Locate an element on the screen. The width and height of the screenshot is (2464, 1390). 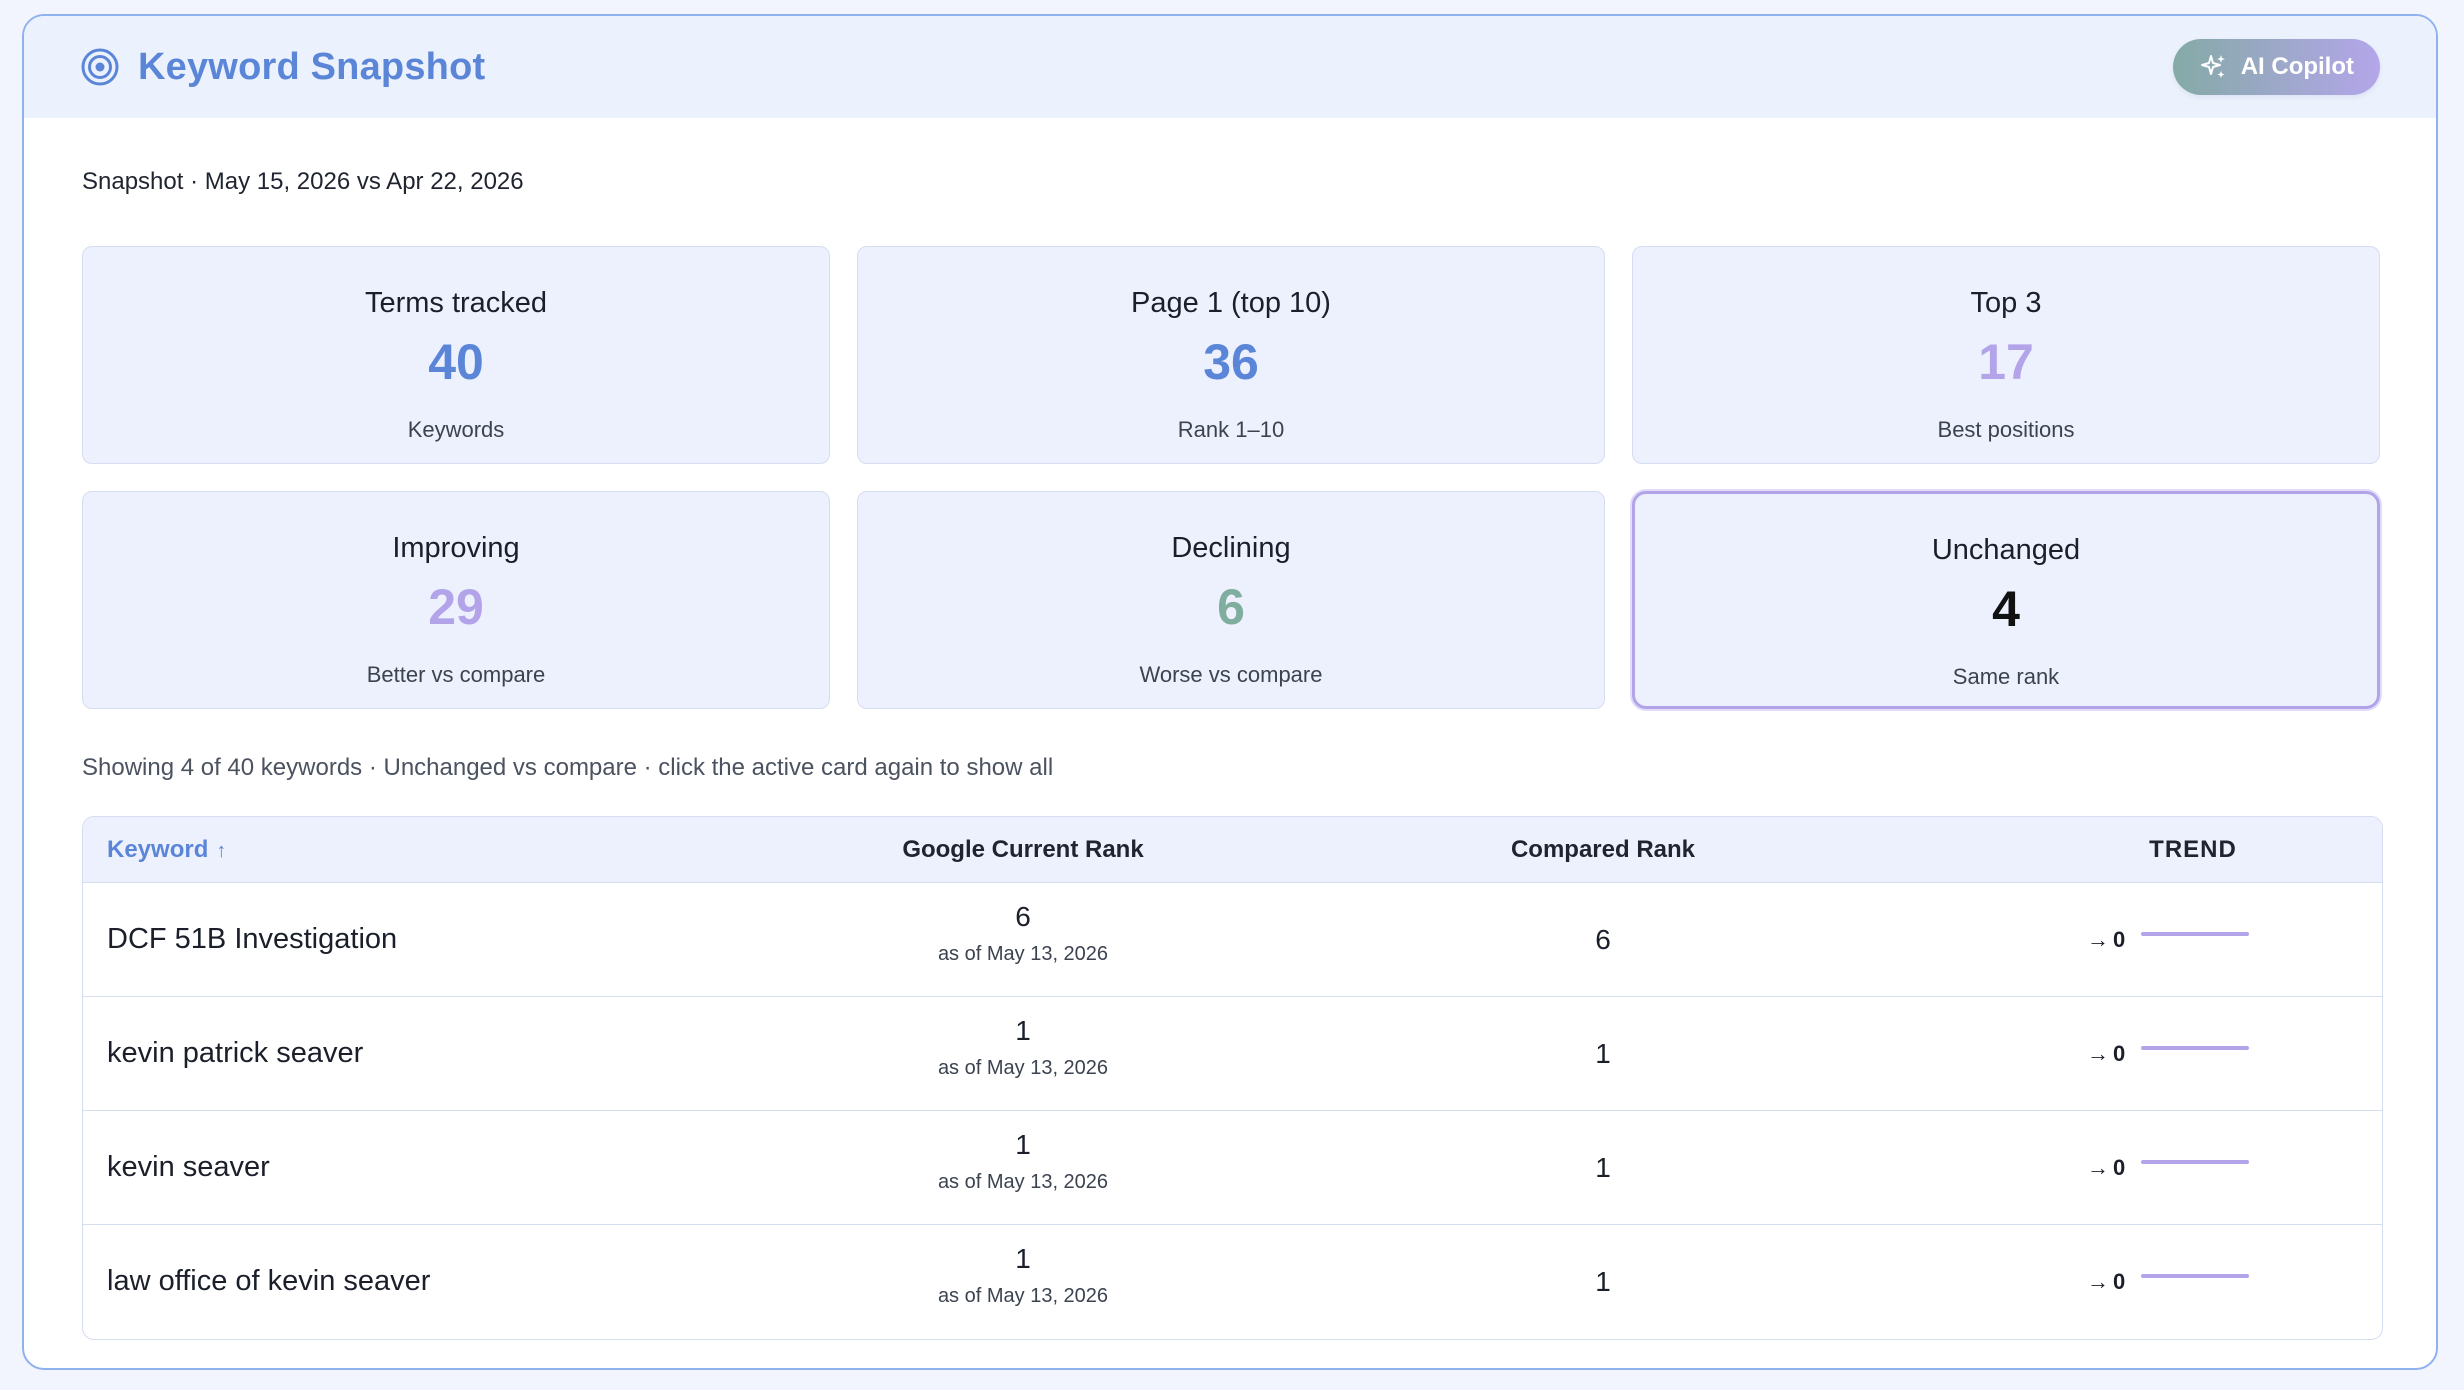
keyword-cell: kevin seaver is located at coordinates (188, 1167).